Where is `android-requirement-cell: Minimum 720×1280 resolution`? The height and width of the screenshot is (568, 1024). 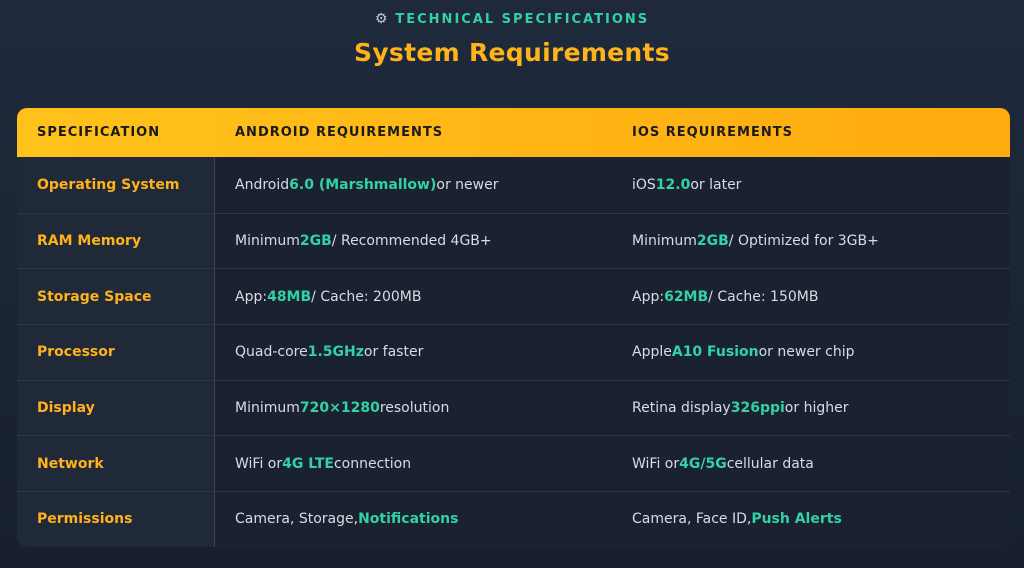 android-requirement-cell: Minimum 720×1280 resolution is located at coordinates (413, 408).